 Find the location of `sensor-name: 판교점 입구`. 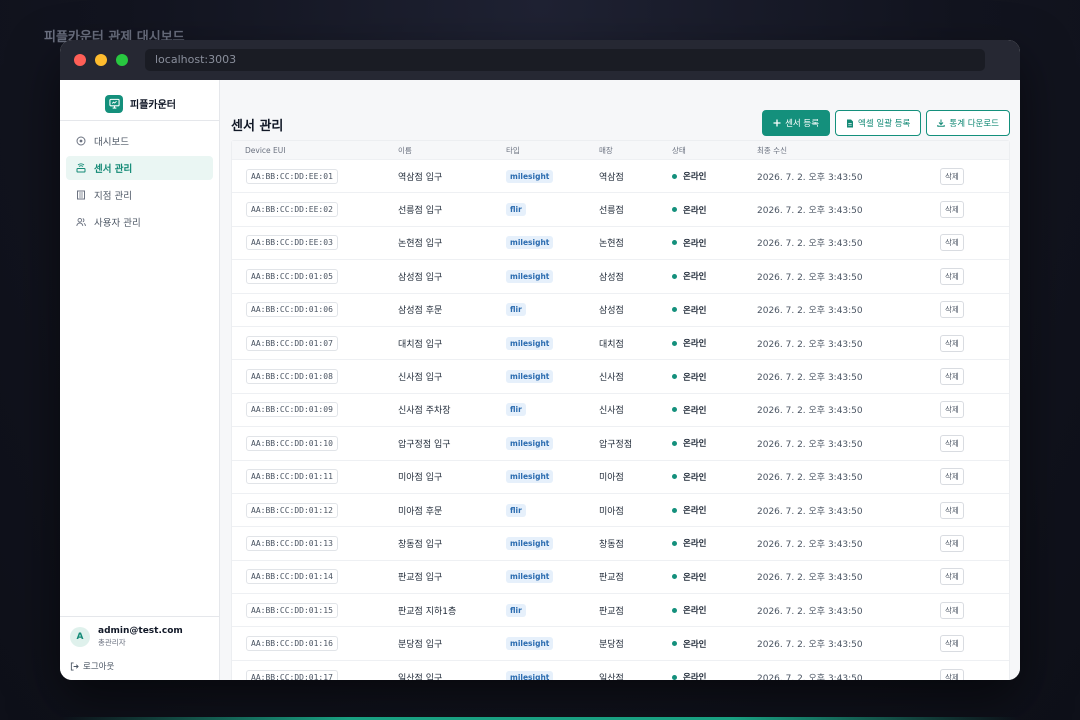

sensor-name: 판교점 입구 is located at coordinates (420, 578).